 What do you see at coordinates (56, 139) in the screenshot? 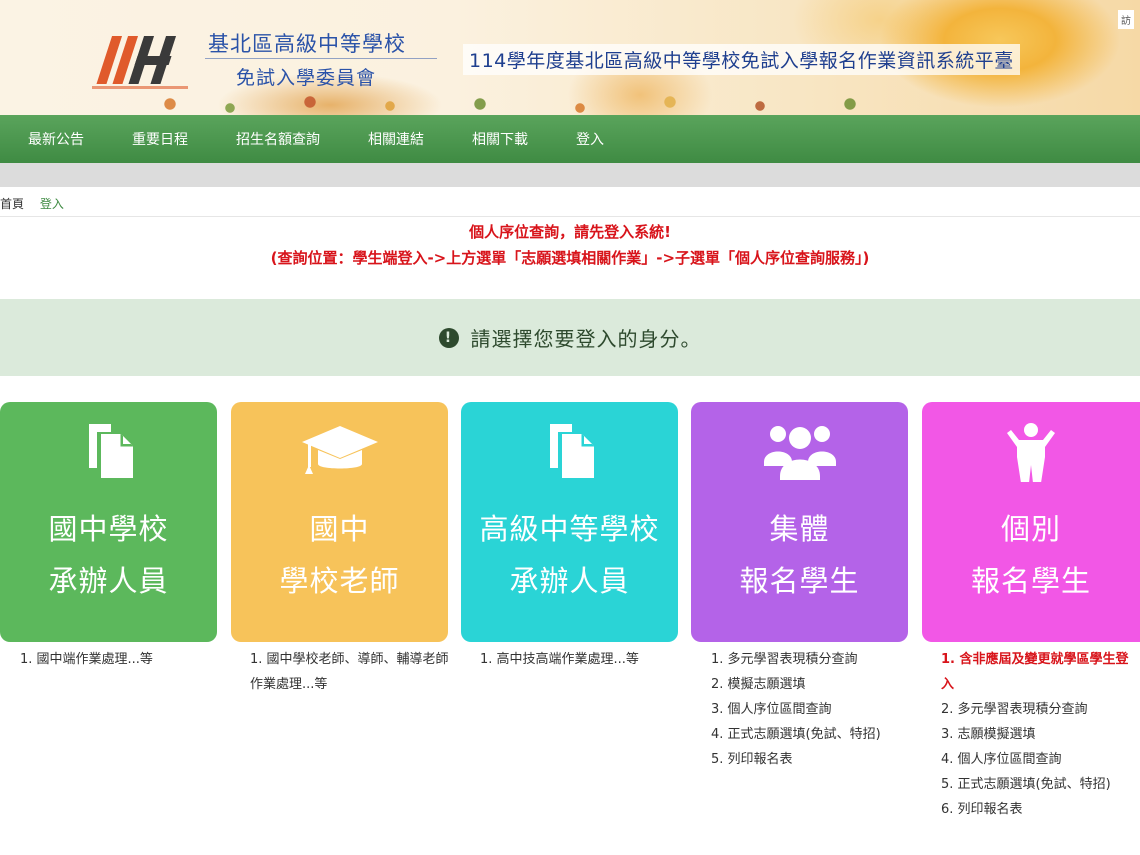
I see `nav-item-news: 最新公告` at bounding box center [56, 139].